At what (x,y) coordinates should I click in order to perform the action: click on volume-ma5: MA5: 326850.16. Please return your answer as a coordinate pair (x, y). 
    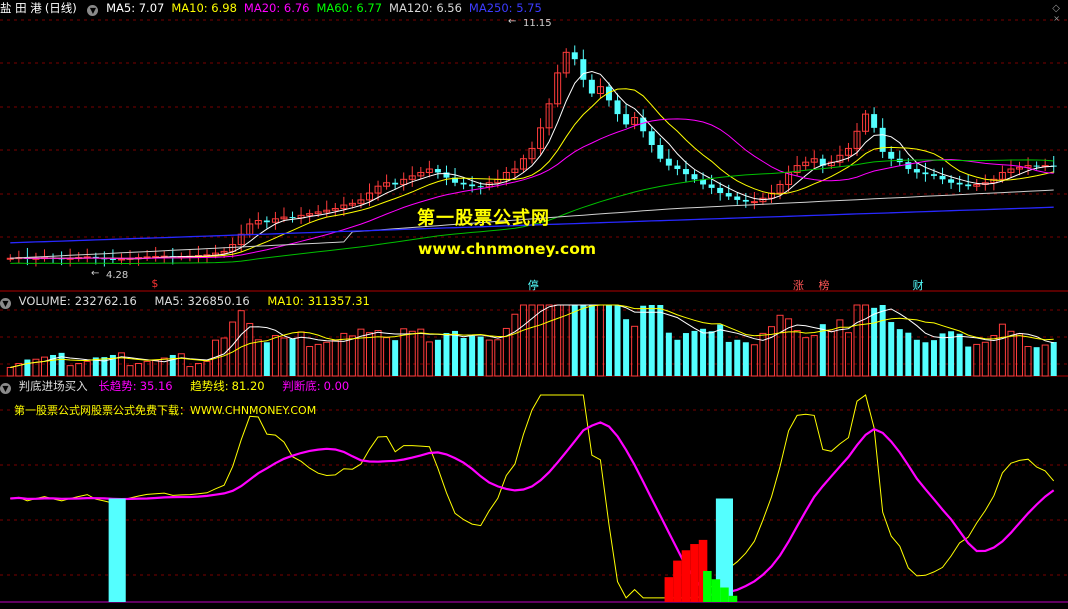
    Looking at the image, I should click on (206, 301).